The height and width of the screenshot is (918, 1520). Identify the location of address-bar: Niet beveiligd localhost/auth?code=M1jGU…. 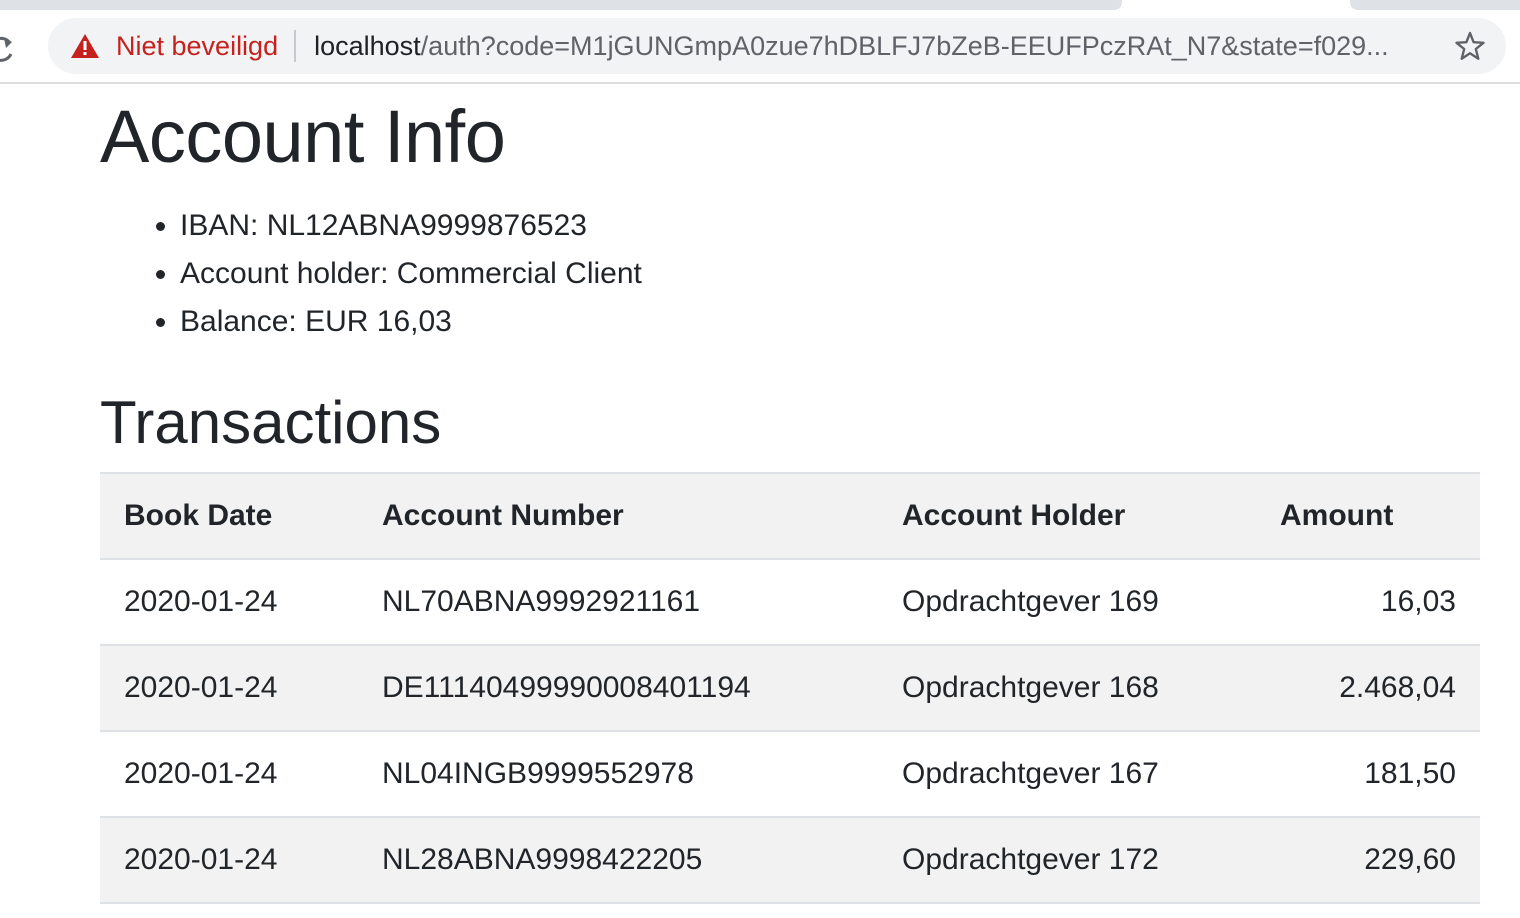
(777, 46).